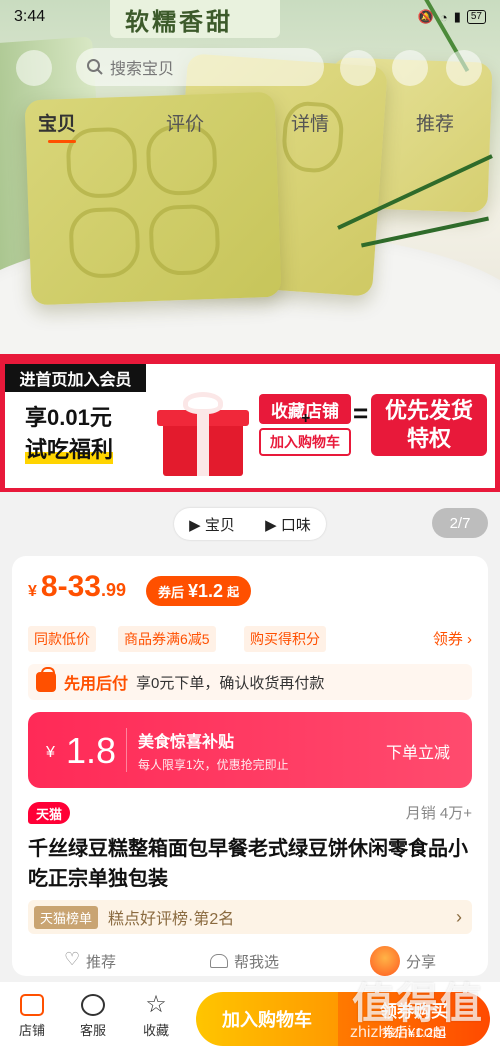  Describe the element at coordinates (285, 639) in the screenshot. I see `tag-points: 购买得积分` at that location.